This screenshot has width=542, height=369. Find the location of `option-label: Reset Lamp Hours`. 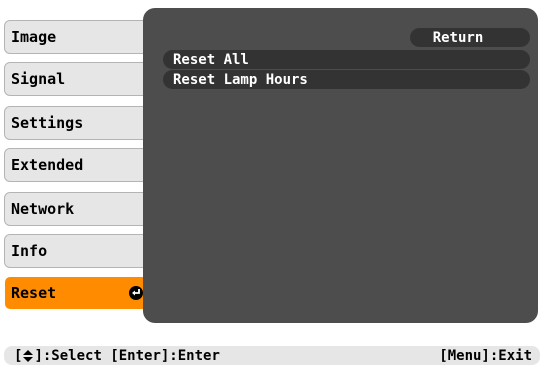

option-label: Reset Lamp Hours is located at coordinates (240, 79).